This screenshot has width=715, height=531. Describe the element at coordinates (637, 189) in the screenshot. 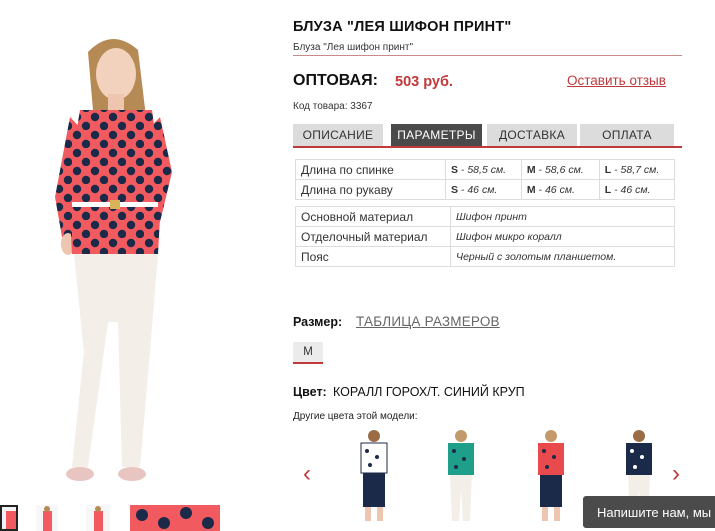

I see `param-value: L - 46 см.` at that location.